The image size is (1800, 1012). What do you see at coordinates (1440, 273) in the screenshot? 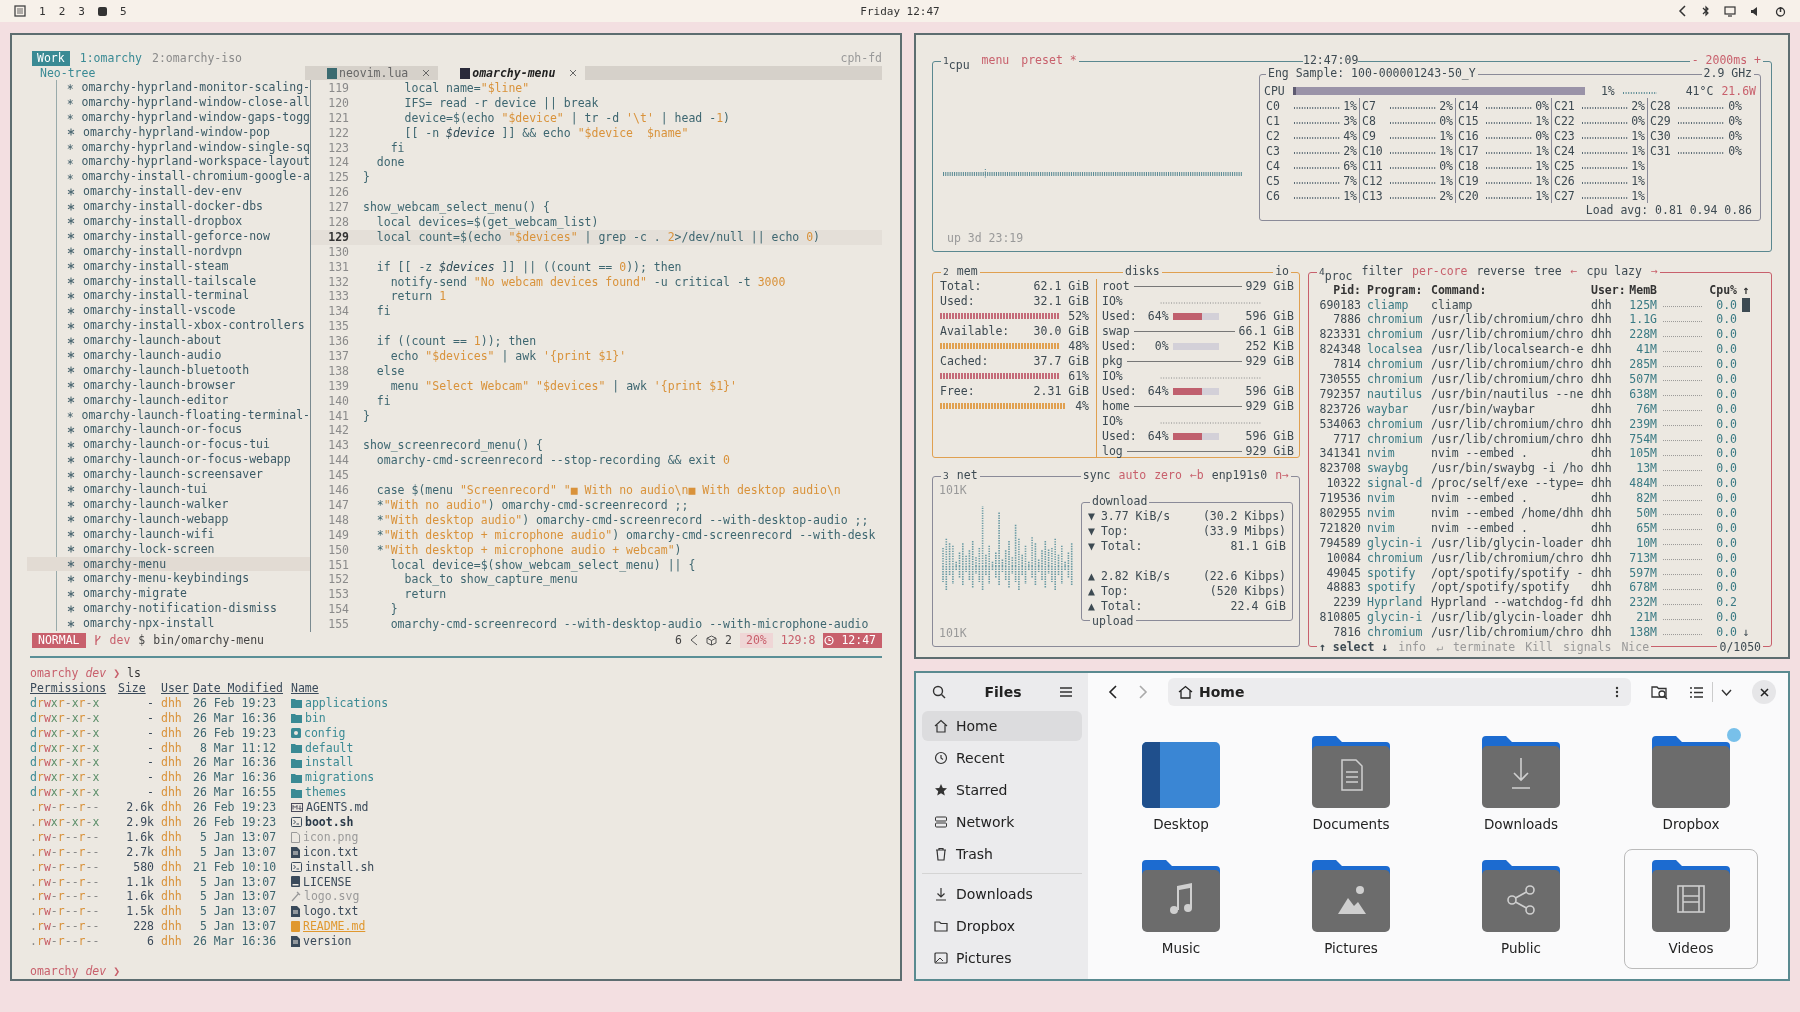
I see `proc-control: per-core` at bounding box center [1440, 273].